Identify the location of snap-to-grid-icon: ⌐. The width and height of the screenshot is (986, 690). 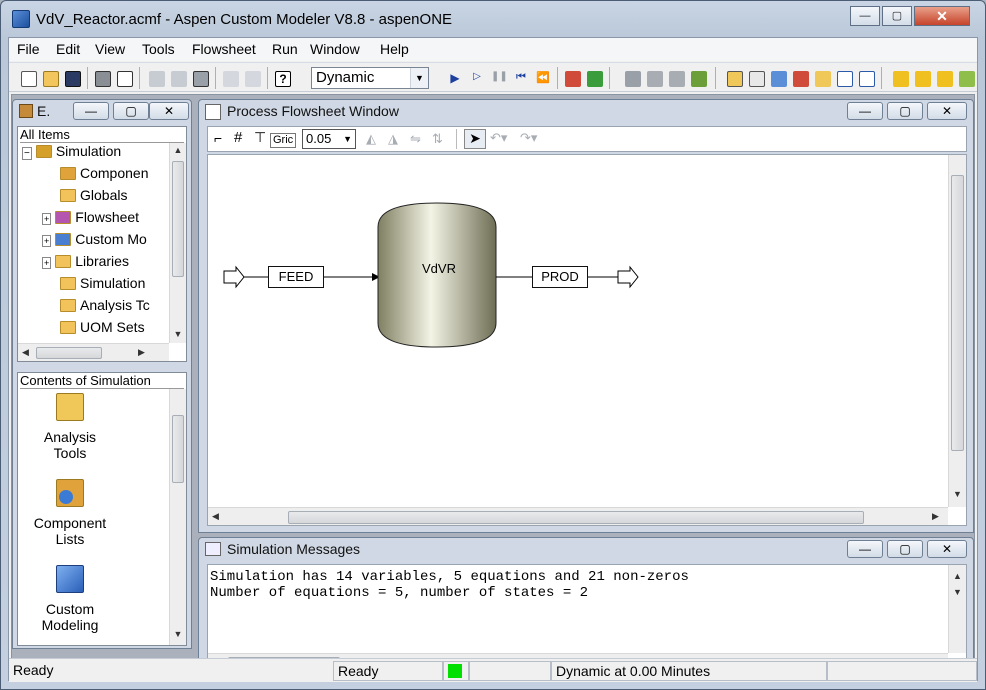
(218, 138).